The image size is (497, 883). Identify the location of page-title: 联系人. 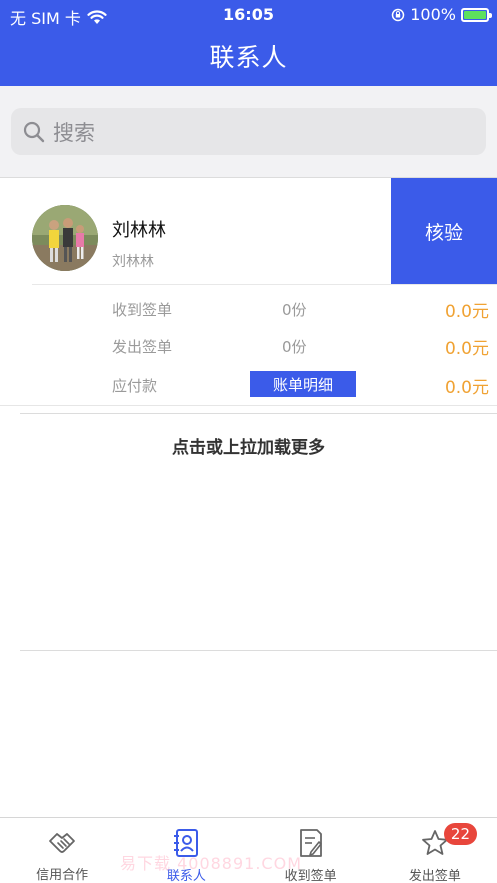
(248, 57).